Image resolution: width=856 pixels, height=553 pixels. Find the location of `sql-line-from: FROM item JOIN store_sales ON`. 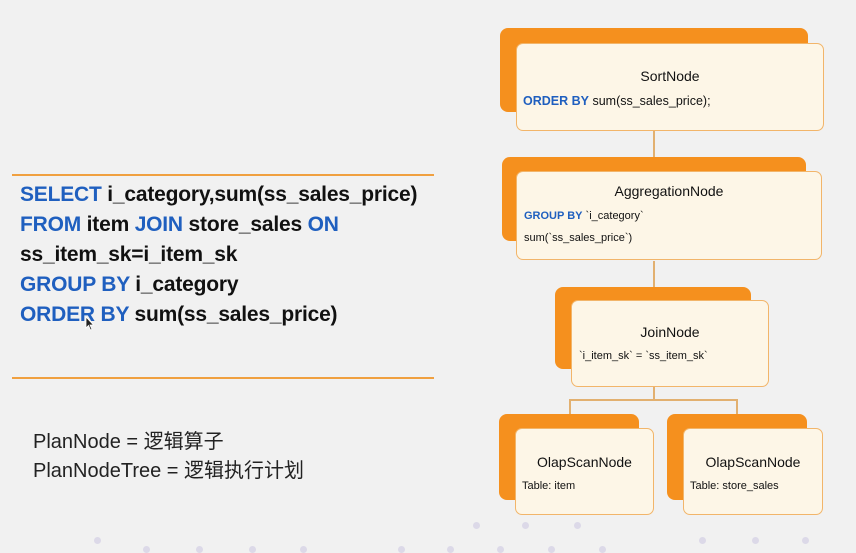

sql-line-from: FROM item JOIN store_sales ON is located at coordinates (218, 225).